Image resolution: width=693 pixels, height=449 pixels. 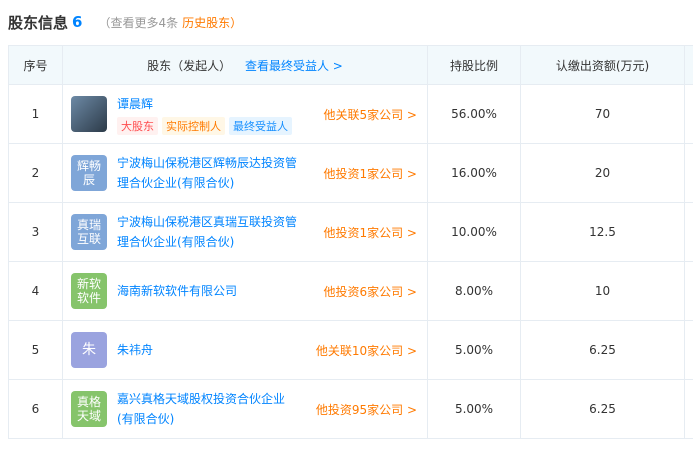 I want to click on shareholder-name-link: 海南新软软件有限公司, so click(x=207, y=291).